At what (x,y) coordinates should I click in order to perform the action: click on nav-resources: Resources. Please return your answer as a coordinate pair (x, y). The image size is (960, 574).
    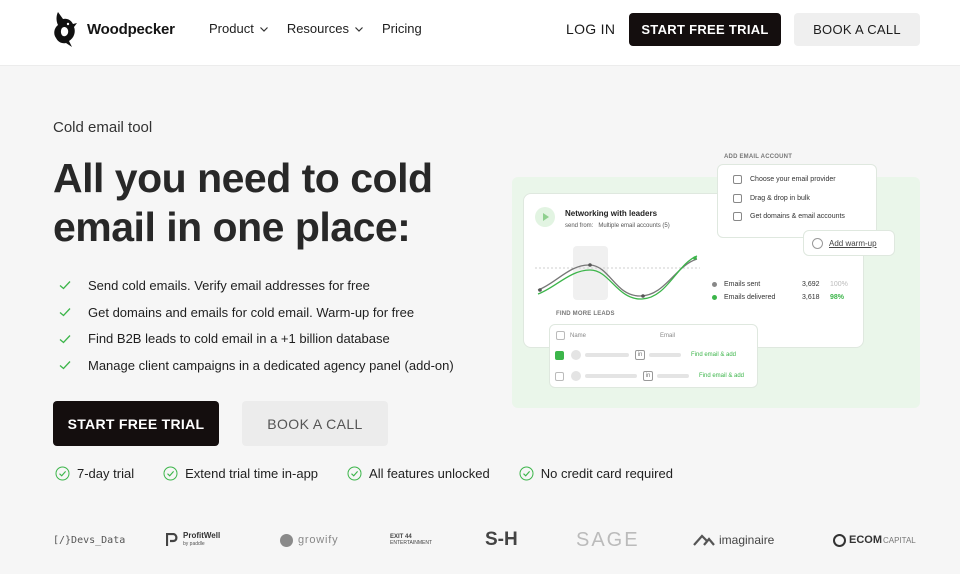
    Looking at the image, I should click on (325, 28).